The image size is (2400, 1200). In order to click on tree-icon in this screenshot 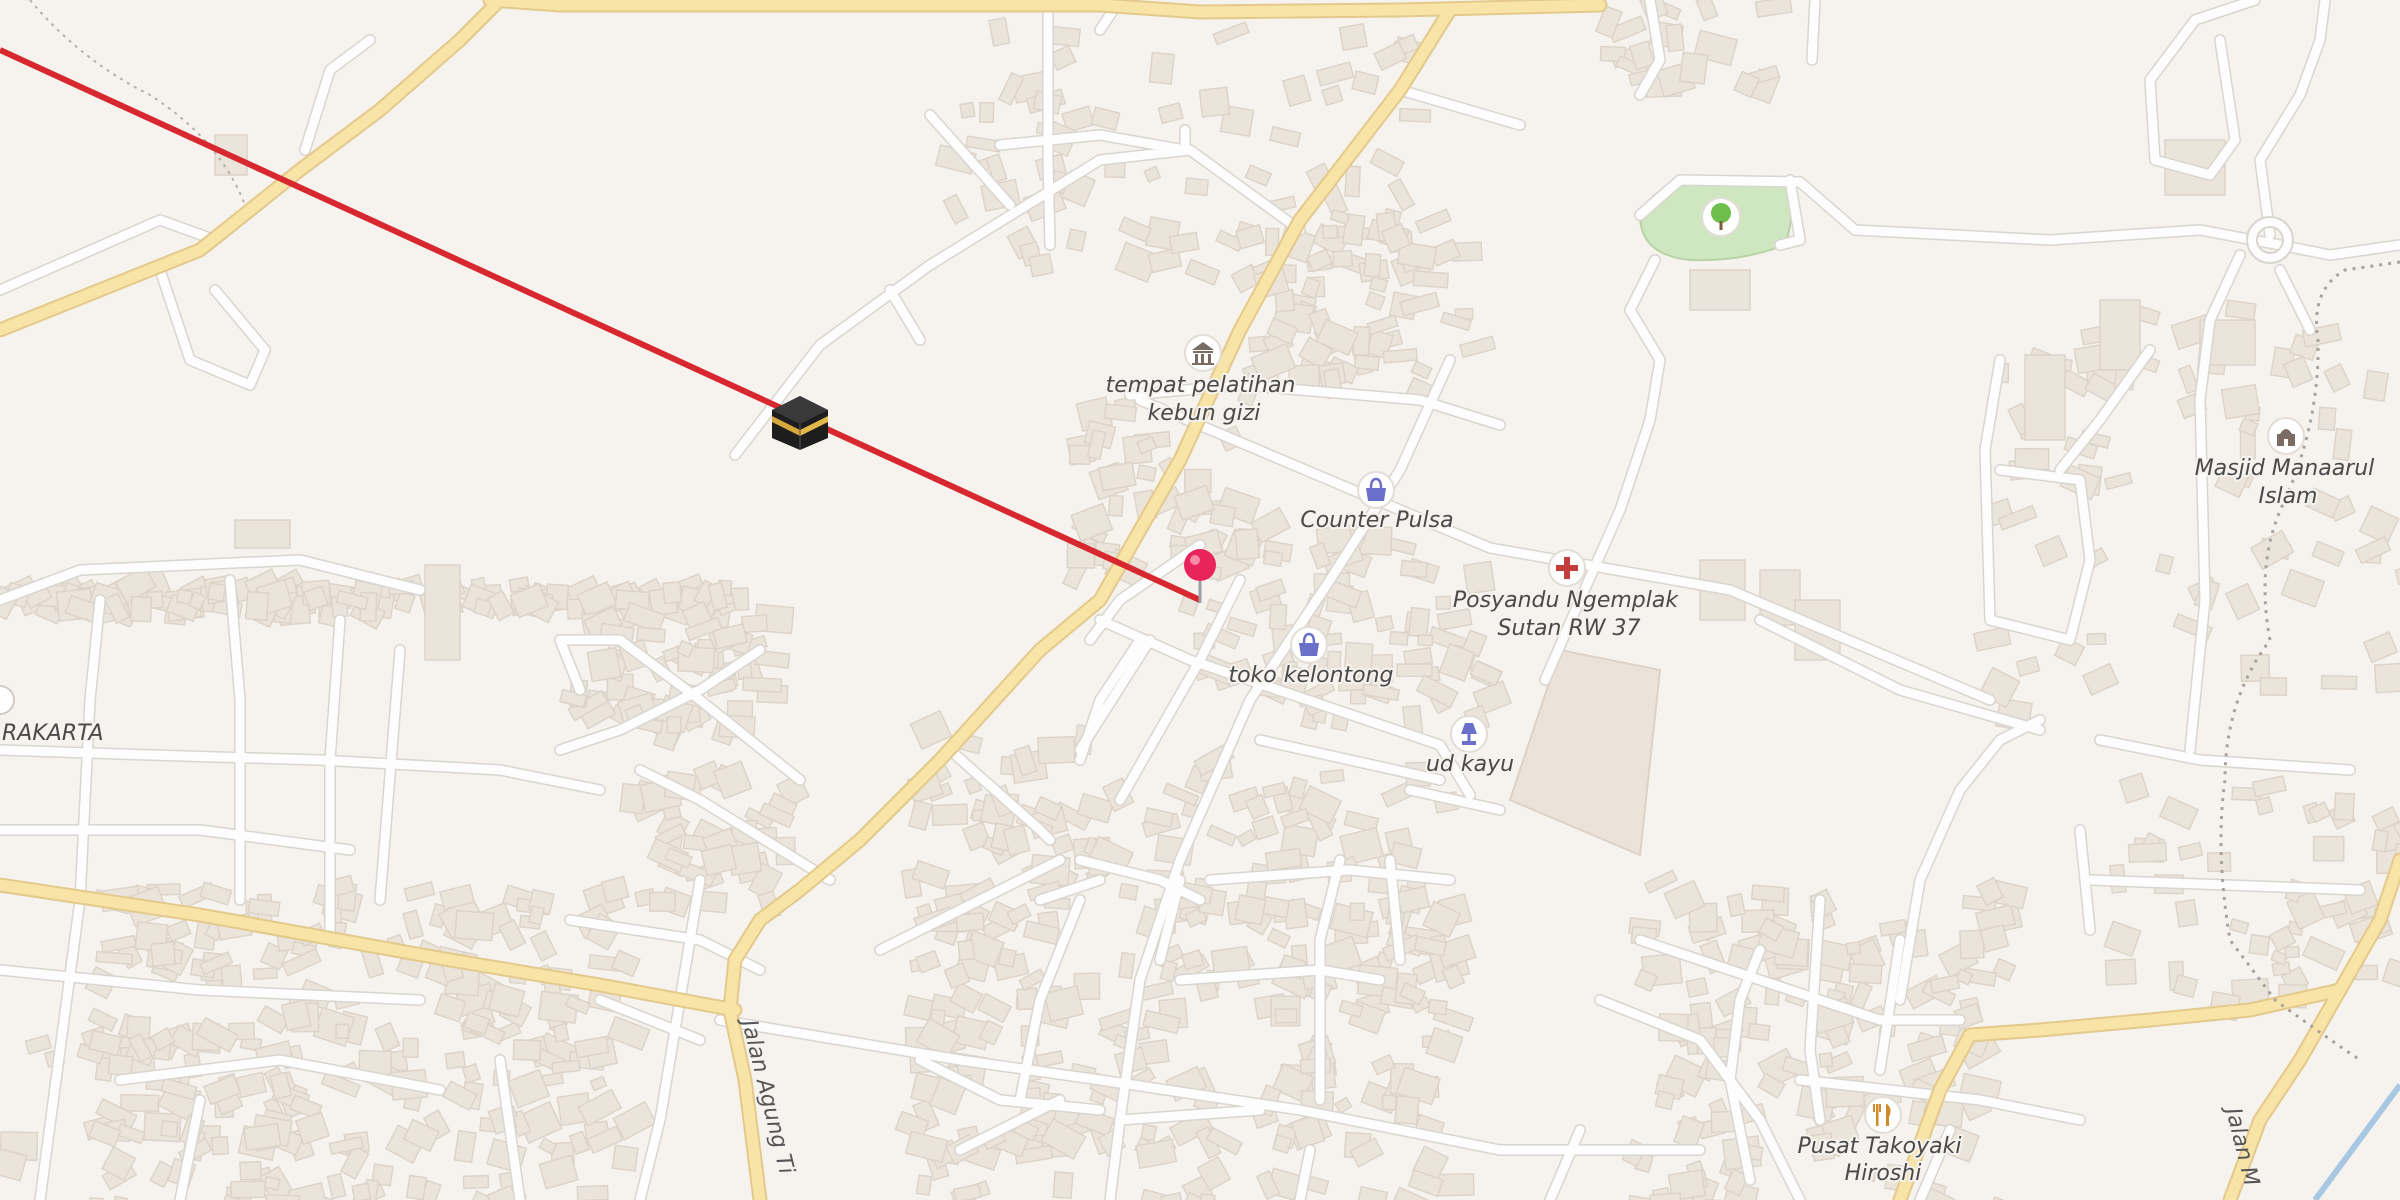, I will do `click(1721, 217)`.